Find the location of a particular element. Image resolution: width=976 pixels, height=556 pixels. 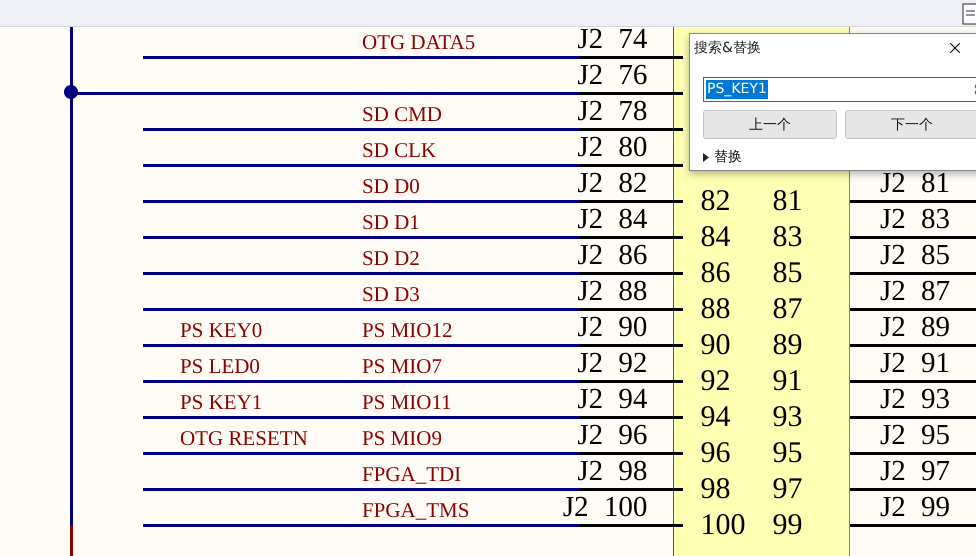

net-label: OTG RESETN is located at coordinates (244, 440).